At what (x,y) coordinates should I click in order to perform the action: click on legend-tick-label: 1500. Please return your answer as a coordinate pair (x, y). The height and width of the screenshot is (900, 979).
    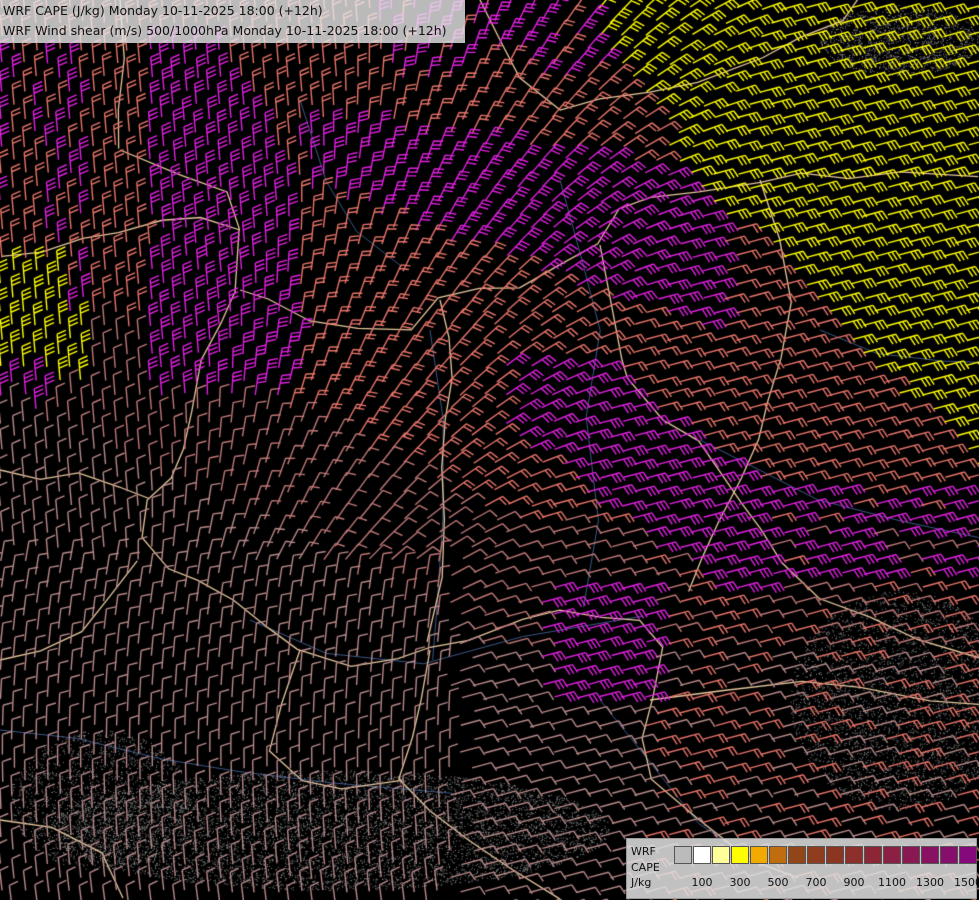
    Looking at the image, I should click on (966, 882).